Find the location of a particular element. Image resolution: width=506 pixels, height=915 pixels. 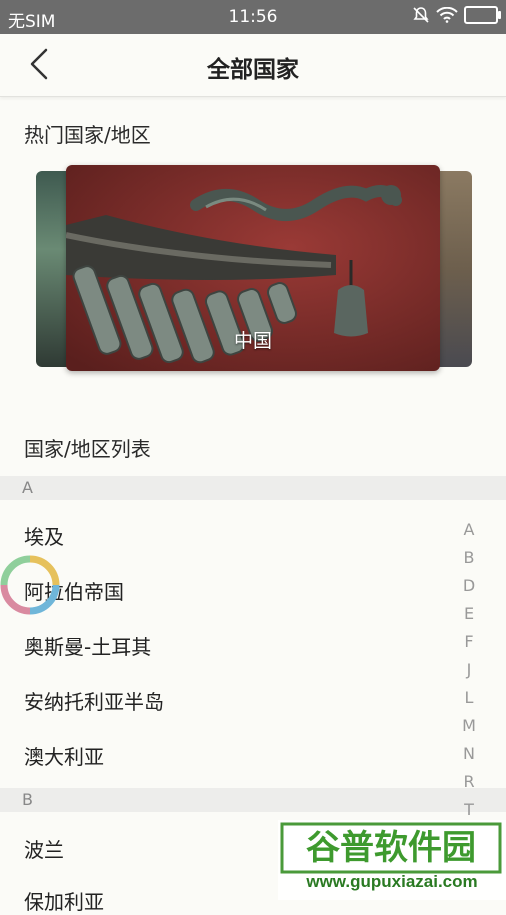

country-item: 波兰 is located at coordinates (44, 848).